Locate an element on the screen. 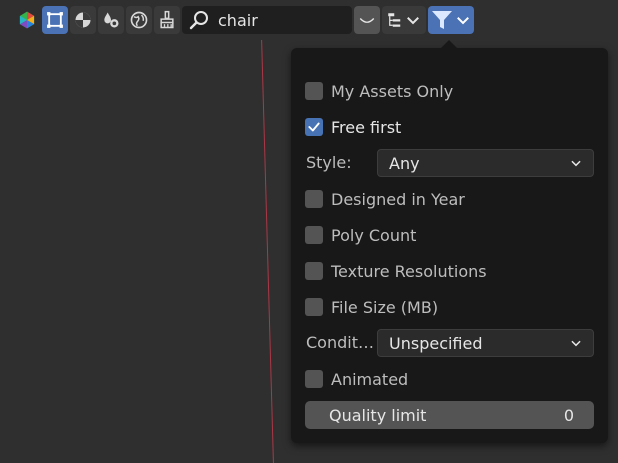 This screenshot has height=463, width=618. style-dropdown: Any is located at coordinates (485, 163).